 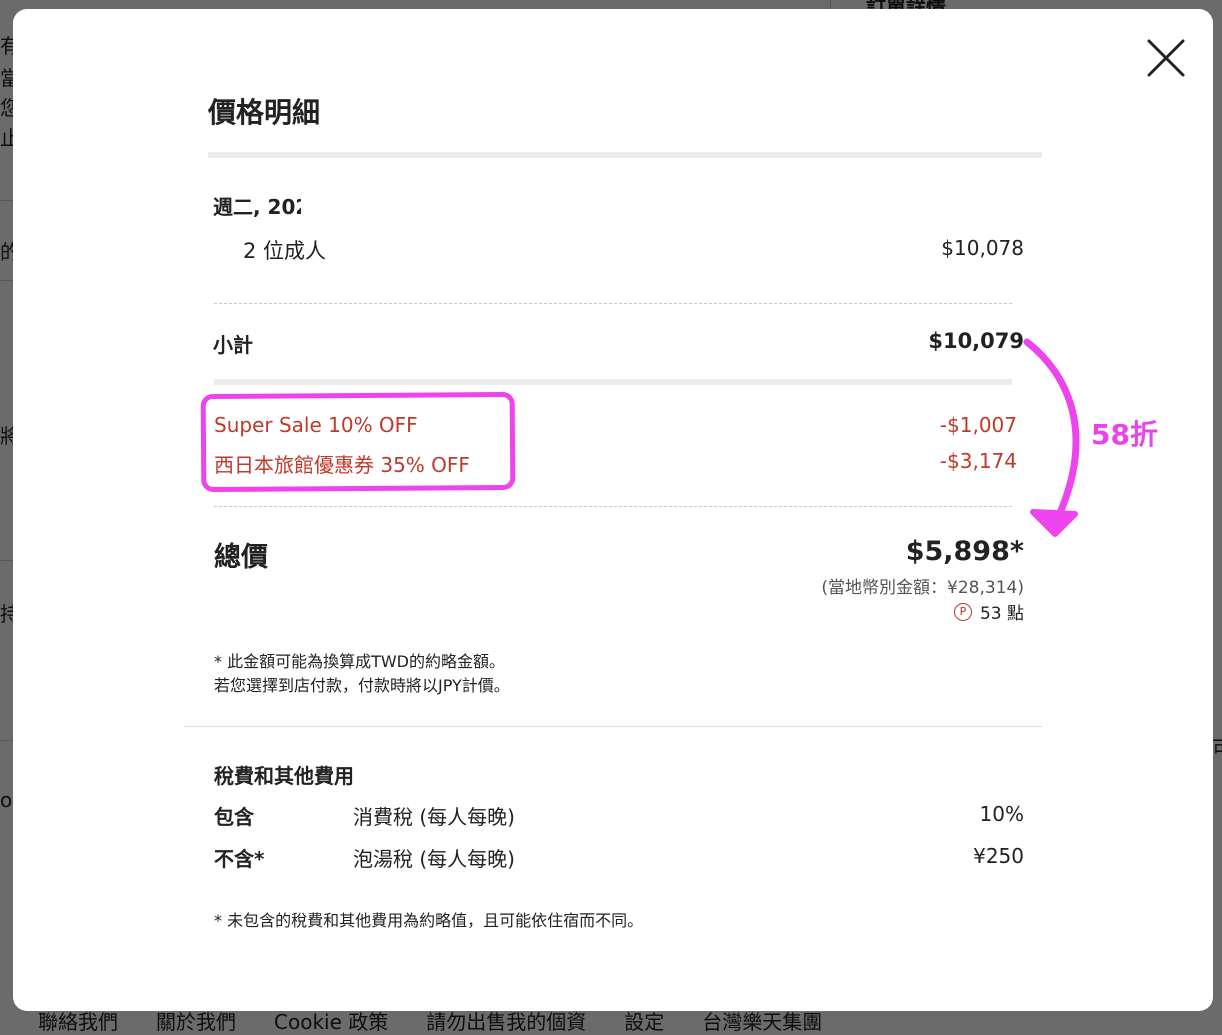 I want to click on discount-value: -$1,007, so click(x=978, y=425).